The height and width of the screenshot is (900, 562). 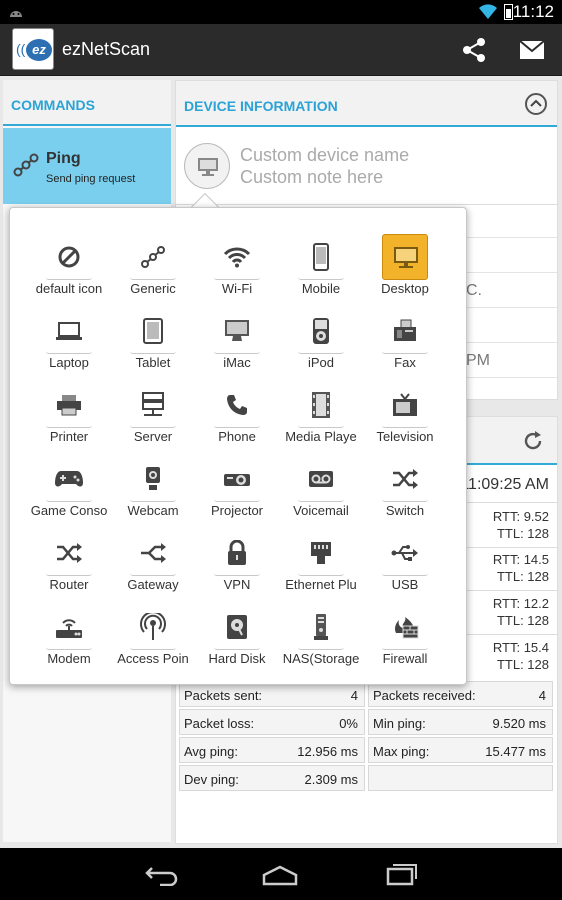 I want to click on icon-option-laptop: Laptop, so click(x=69, y=333).